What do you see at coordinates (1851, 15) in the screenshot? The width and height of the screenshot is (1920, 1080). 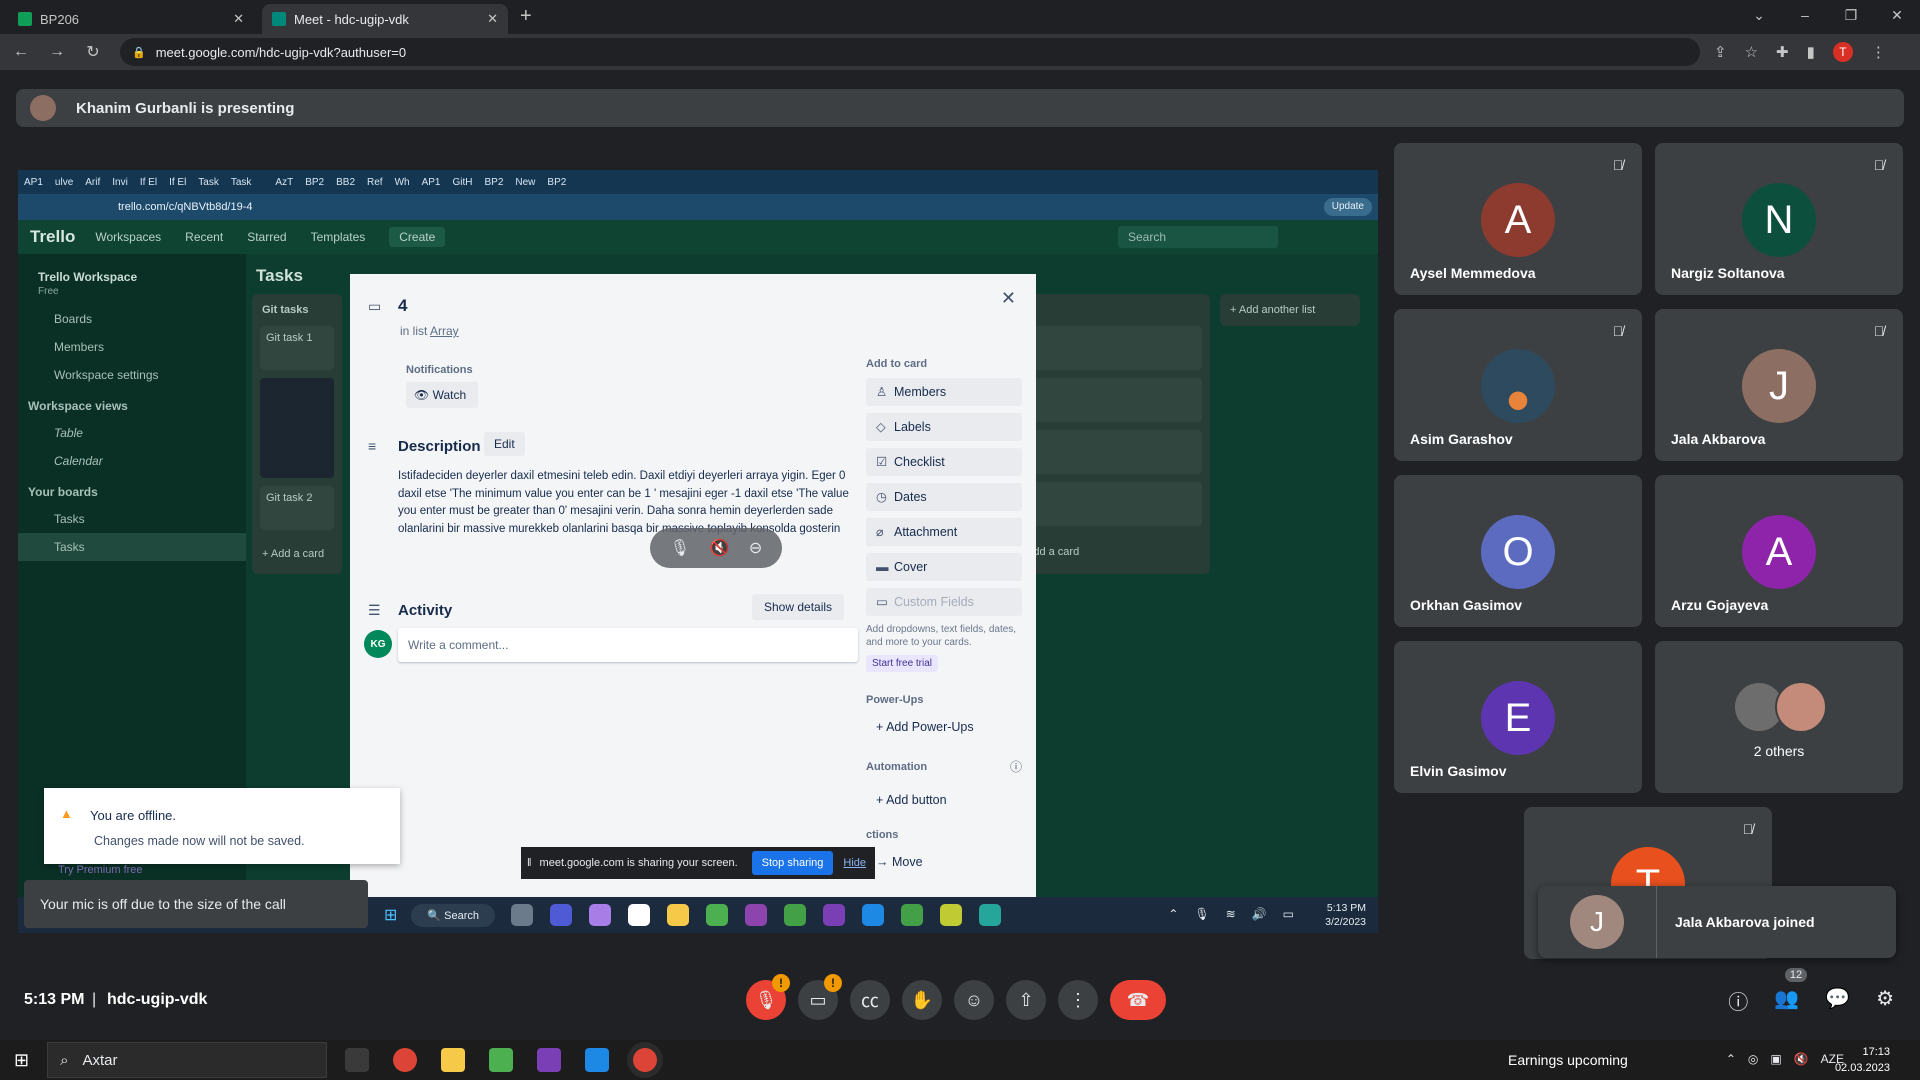 I see `restore-button: ❐` at bounding box center [1851, 15].